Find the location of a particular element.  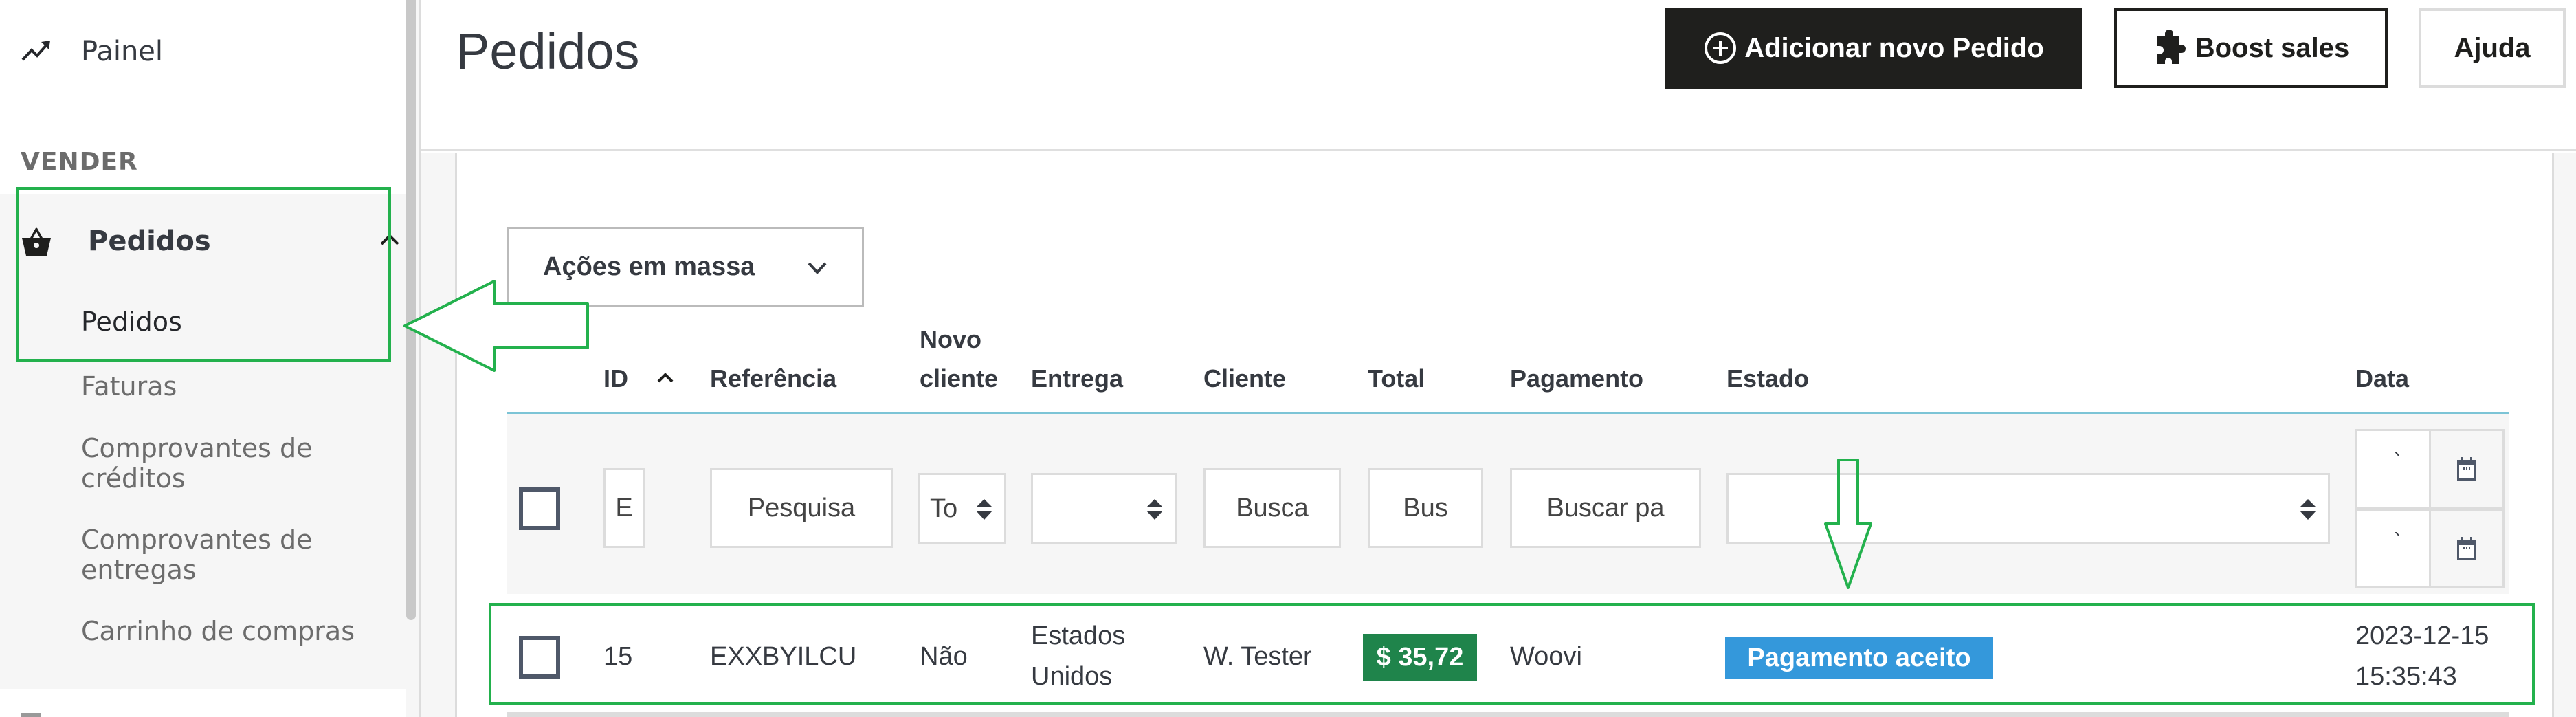

sort-ascending-icon is located at coordinates (665, 377).